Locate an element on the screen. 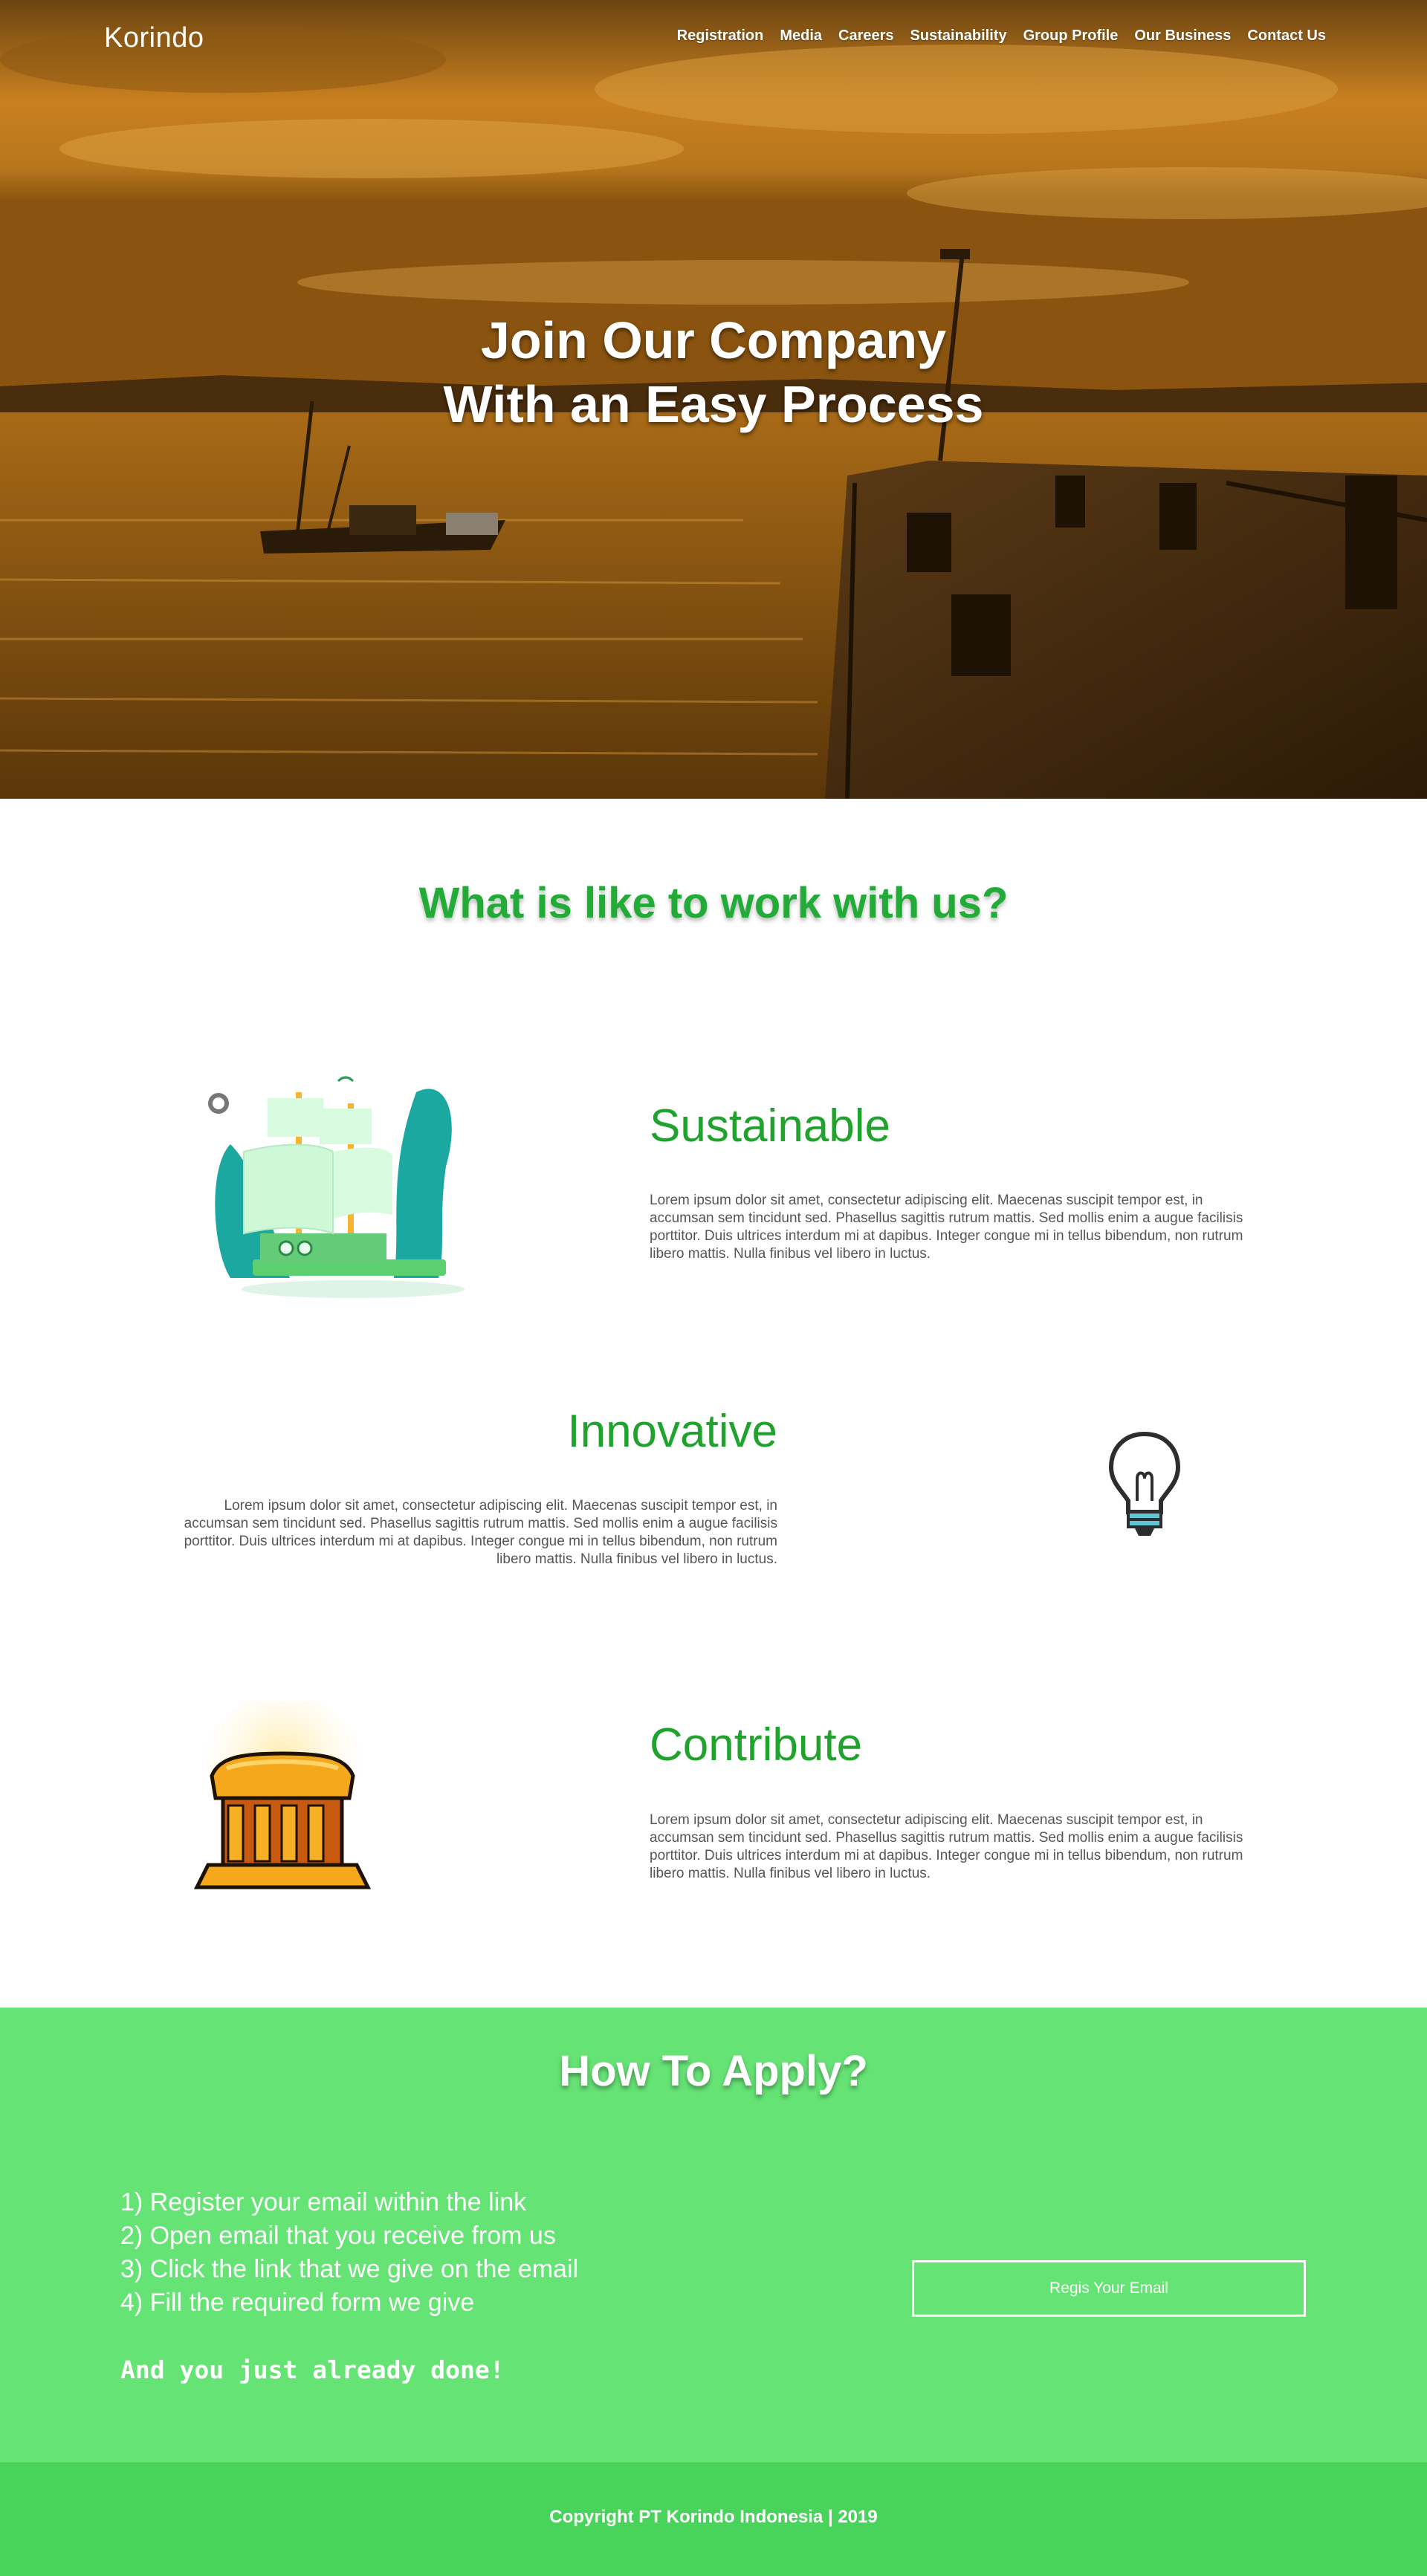 This screenshot has width=1427, height=2576. apply-step: 1) Register your email within the link is located at coordinates (323, 2202).